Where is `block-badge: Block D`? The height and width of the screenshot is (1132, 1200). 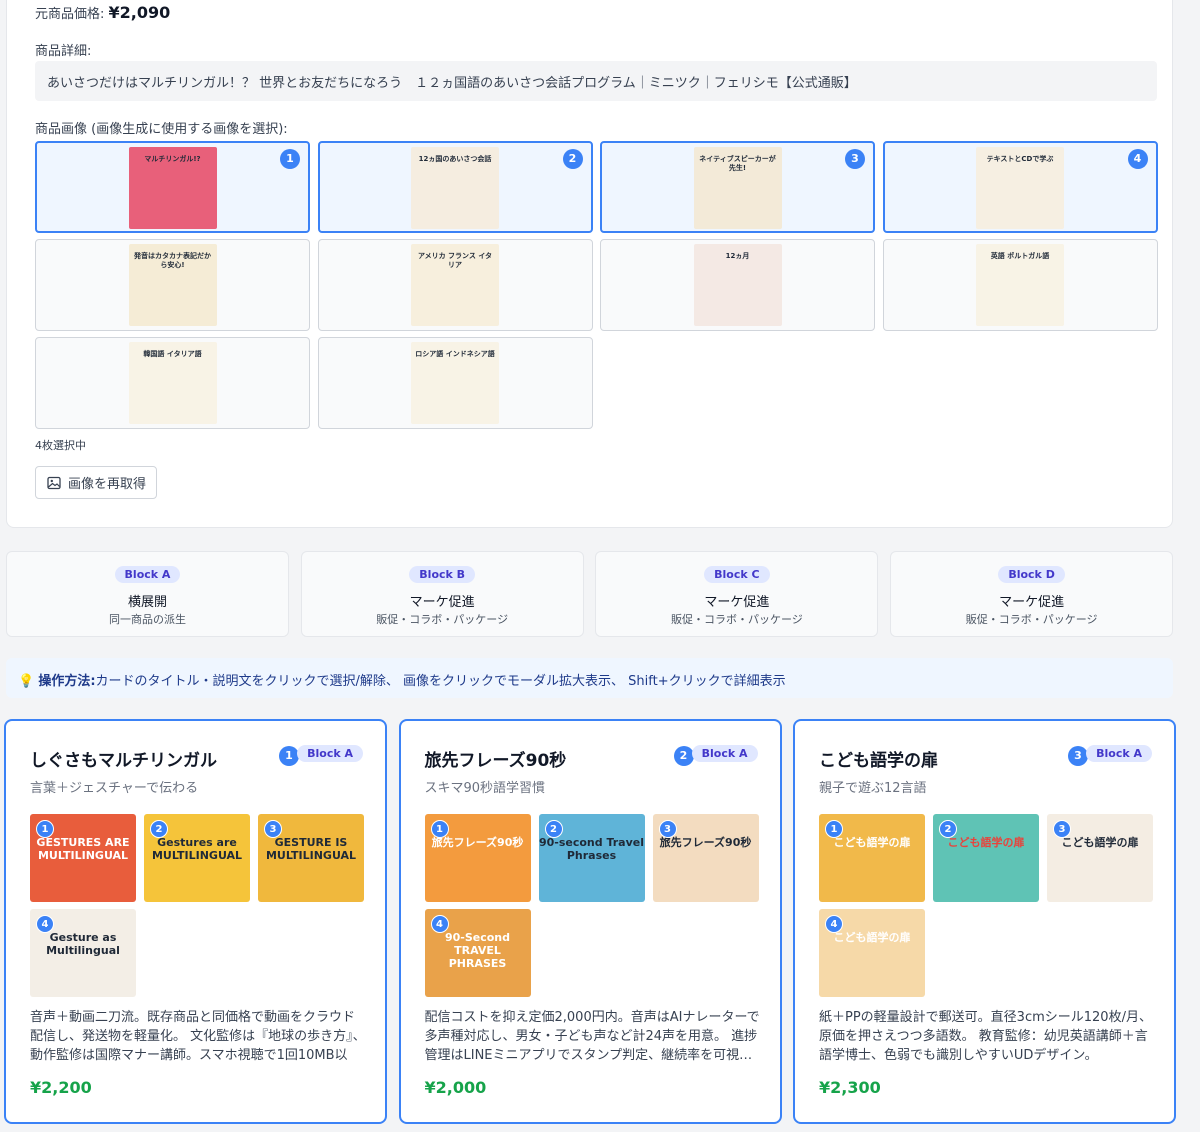 block-badge: Block D is located at coordinates (1031, 574).